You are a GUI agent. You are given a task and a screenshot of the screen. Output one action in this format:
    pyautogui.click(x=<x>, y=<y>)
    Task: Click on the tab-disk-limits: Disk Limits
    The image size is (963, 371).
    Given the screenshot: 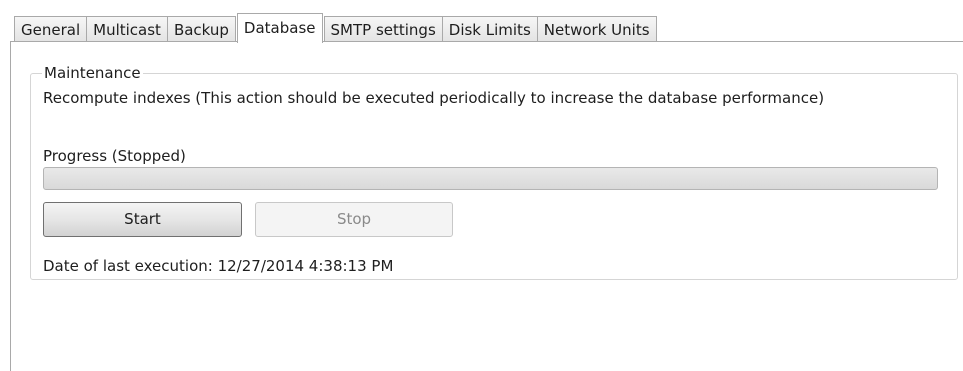 What is the action you would take?
    pyautogui.click(x=489, y=29)
    